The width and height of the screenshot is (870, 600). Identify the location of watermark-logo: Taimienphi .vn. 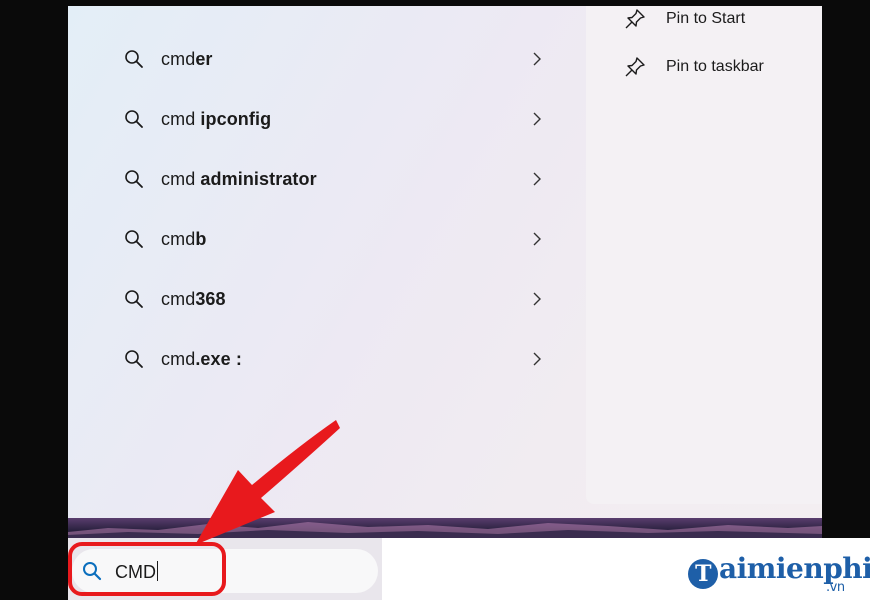
(779, 573).